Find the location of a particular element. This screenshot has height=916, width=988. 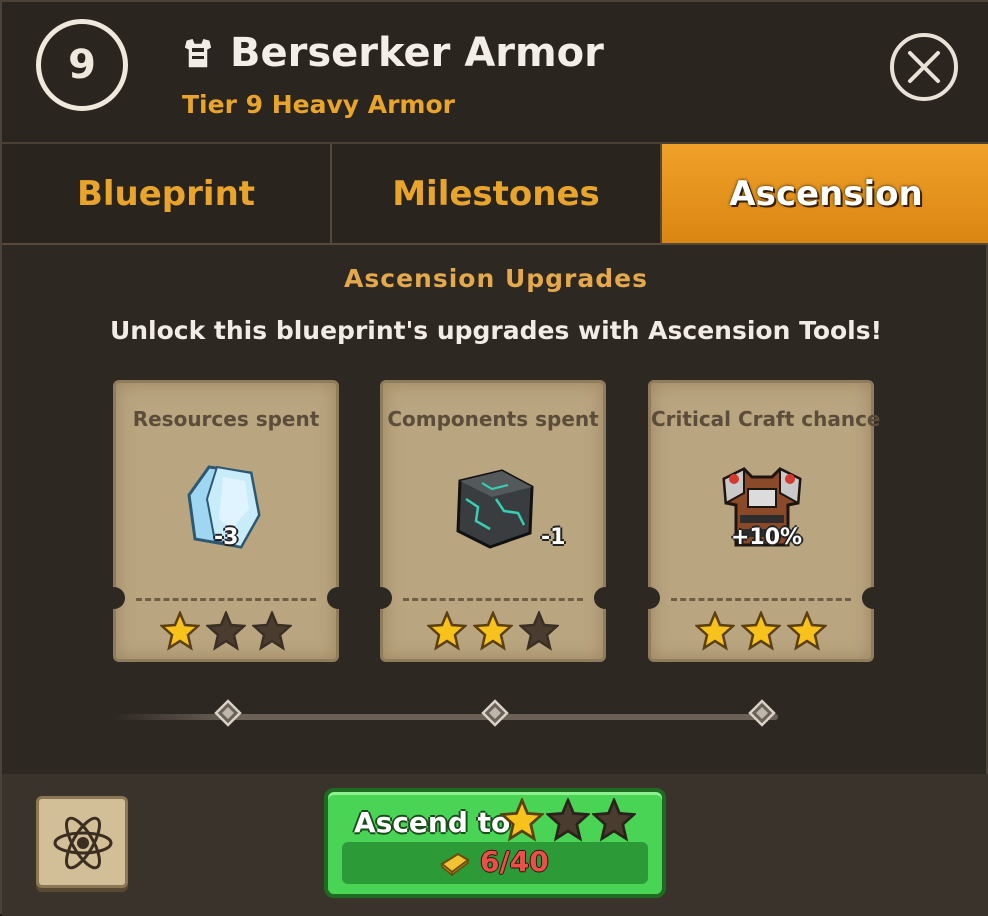

tab-milestones-label: Milestones is located at coordinates (496, 193).